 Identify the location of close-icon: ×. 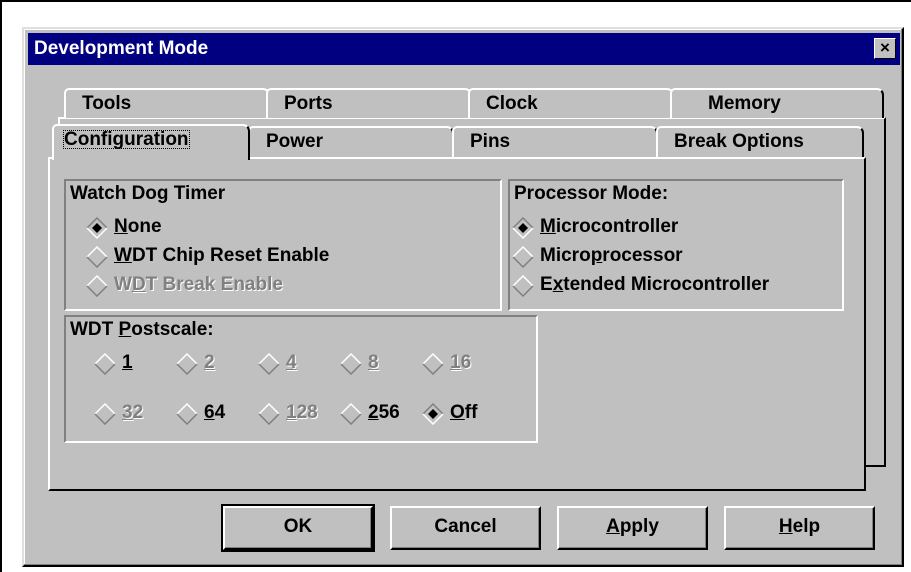
(885, 47).